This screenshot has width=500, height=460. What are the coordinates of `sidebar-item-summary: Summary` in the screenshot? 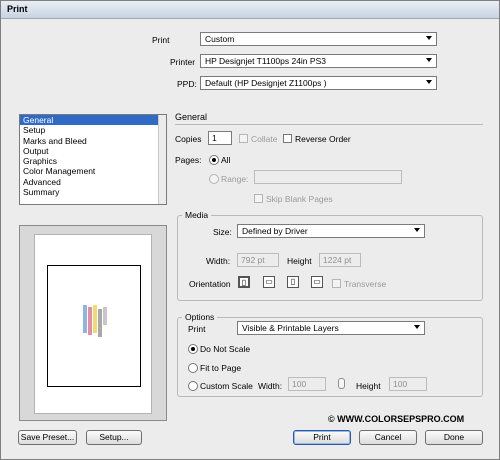 It's located at (93, 192).